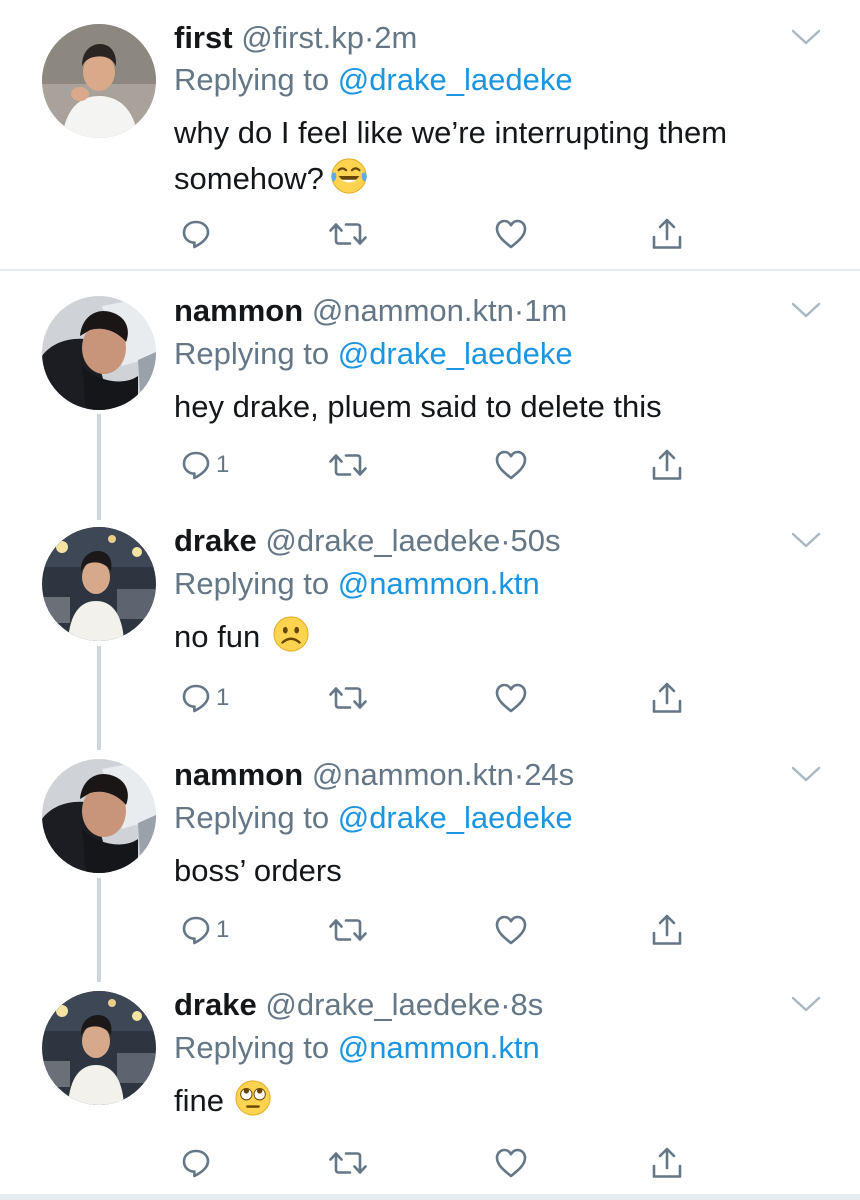 This screenshot has width=860, height=1200. Describe the element at coordinates (253, 1098) in the screenshot. I see `face-with-rolling-eyes-icon` at that location.